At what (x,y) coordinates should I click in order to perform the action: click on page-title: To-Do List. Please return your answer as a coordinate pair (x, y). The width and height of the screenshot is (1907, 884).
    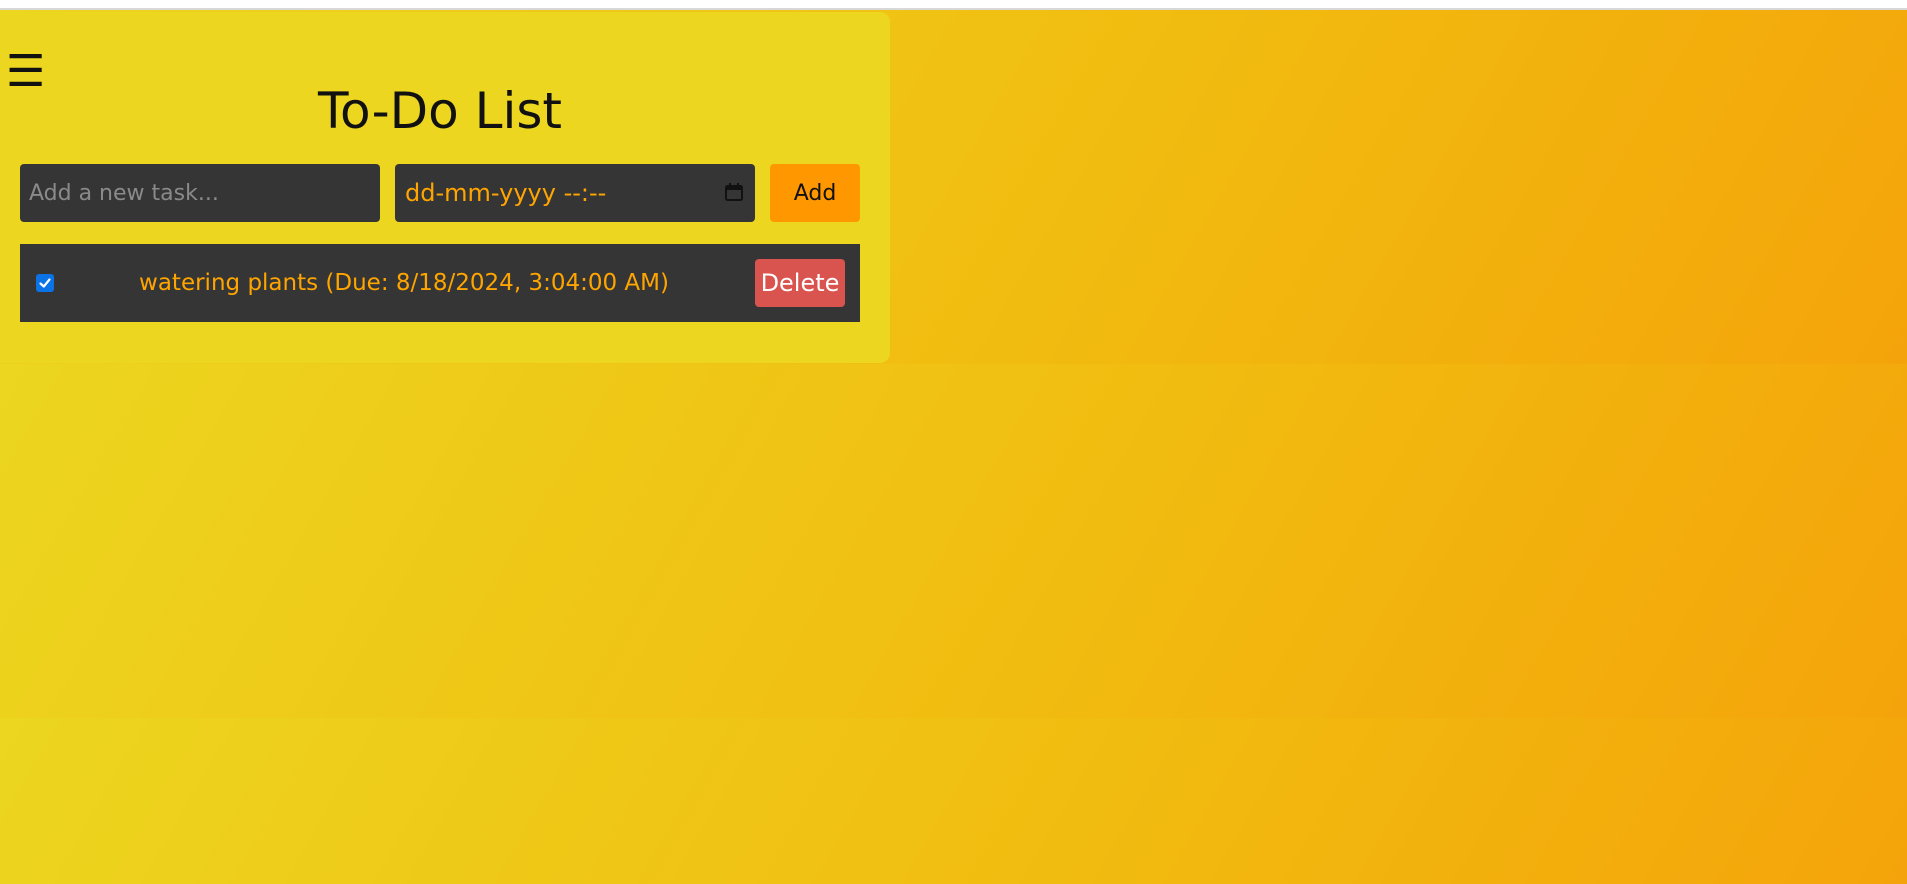
    Looking at the image, I should click on (440, 111).